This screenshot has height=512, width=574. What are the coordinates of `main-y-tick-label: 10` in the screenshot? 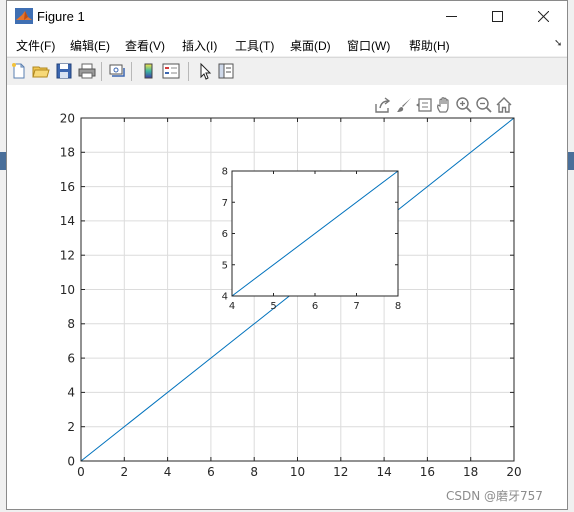 It's located at (67, 290).